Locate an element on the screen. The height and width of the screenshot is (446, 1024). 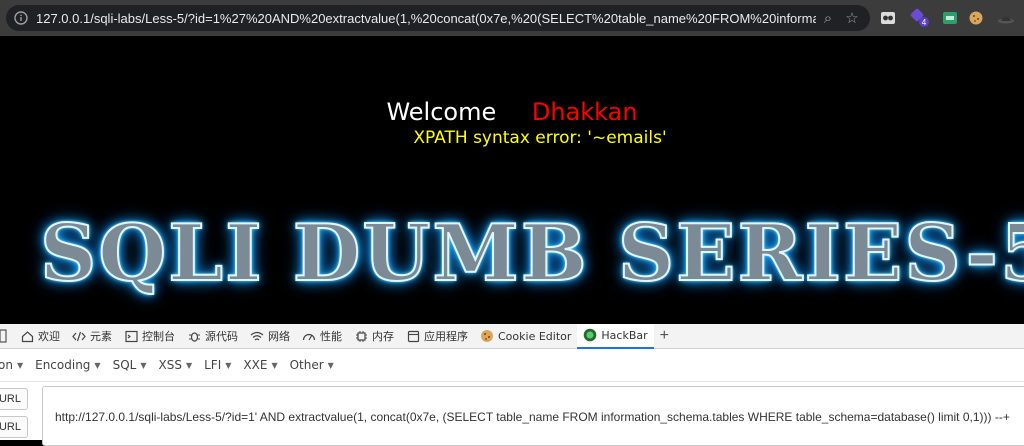
tab-cookie-editor: Cookie Editor is located at coordinates (525, 336).